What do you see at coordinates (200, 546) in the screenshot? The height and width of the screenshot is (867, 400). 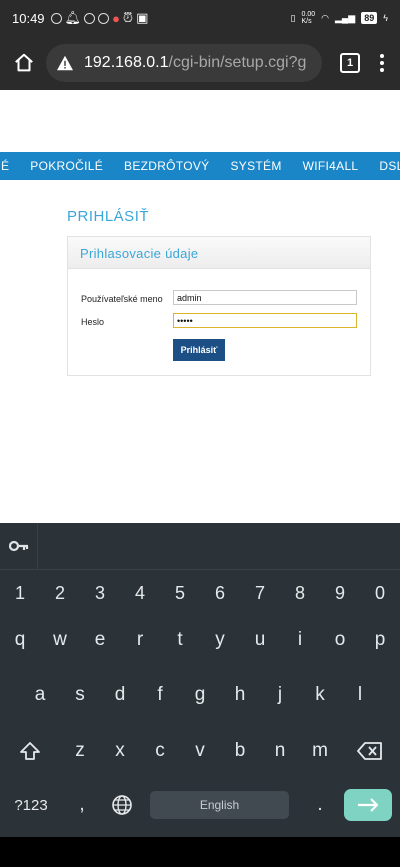 I see `keyboard-toolbar` at bounding box center [200, 546].